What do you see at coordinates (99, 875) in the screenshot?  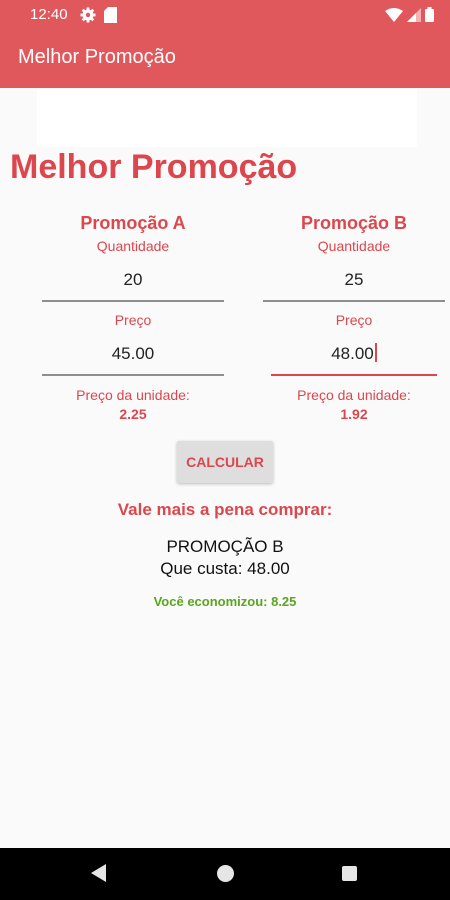 I see `back-icon` at bounding box center [99, 875].